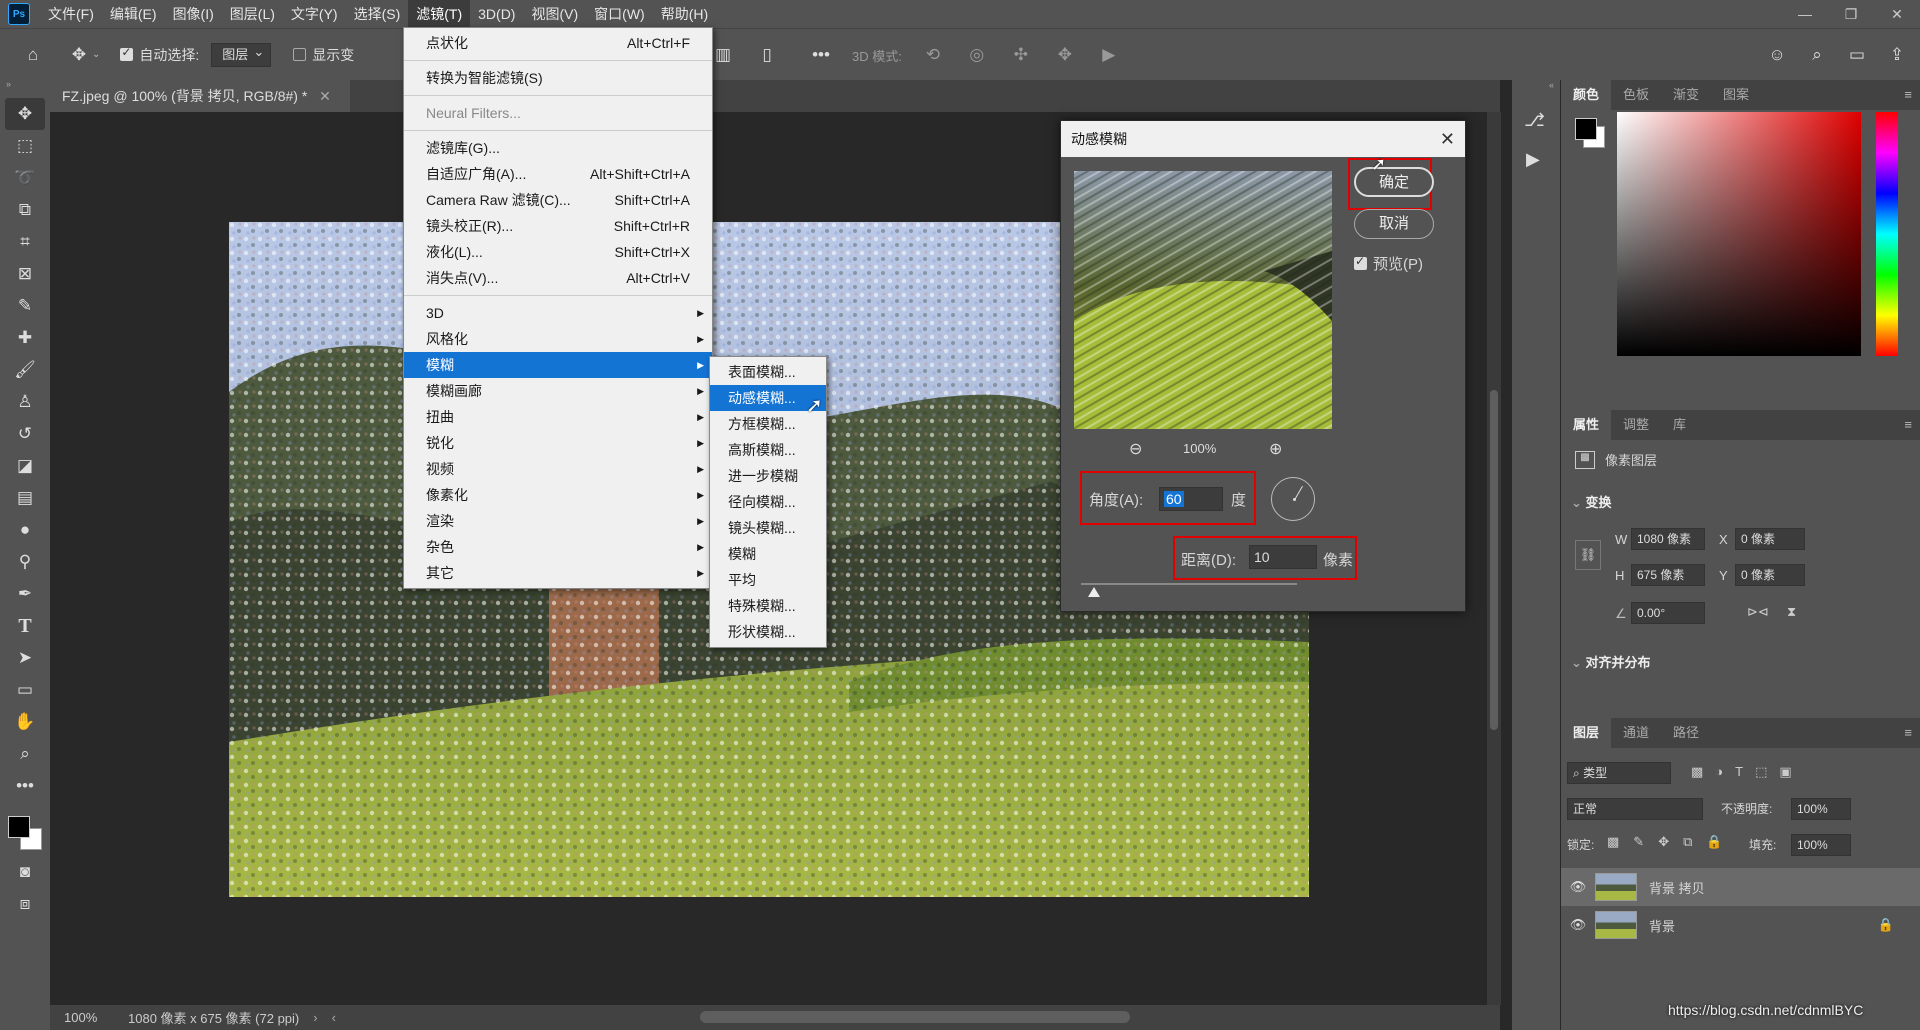 The image size is (1920, 1030). What do you see at coordinates (25, 658) in the screenshot?
I see `path-select-tool-icon: ➤` at bounding box center [25, 658].